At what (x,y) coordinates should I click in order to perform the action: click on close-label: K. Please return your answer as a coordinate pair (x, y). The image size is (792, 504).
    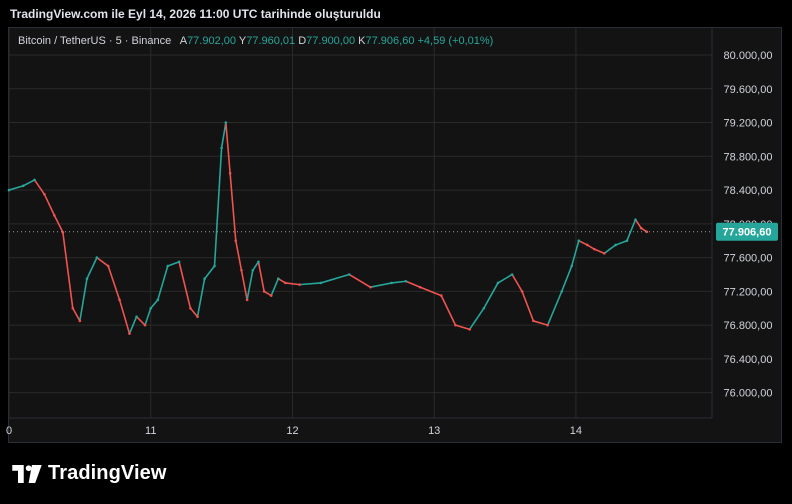
    Looking at the image, I should click on (362, 41).